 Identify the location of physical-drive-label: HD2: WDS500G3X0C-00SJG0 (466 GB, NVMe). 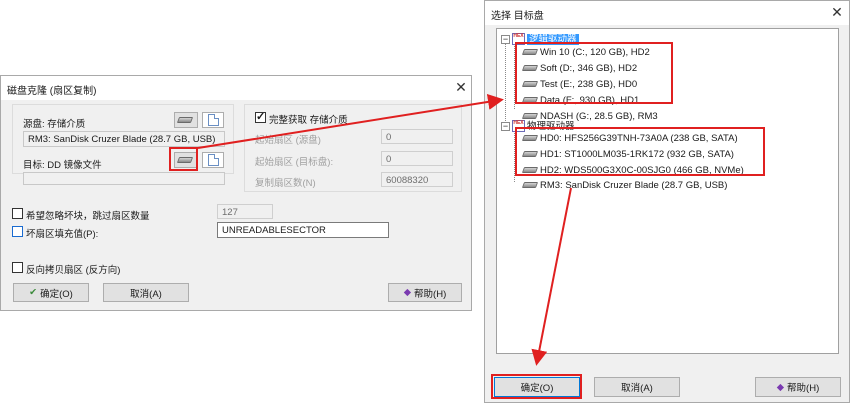
(642, 170).